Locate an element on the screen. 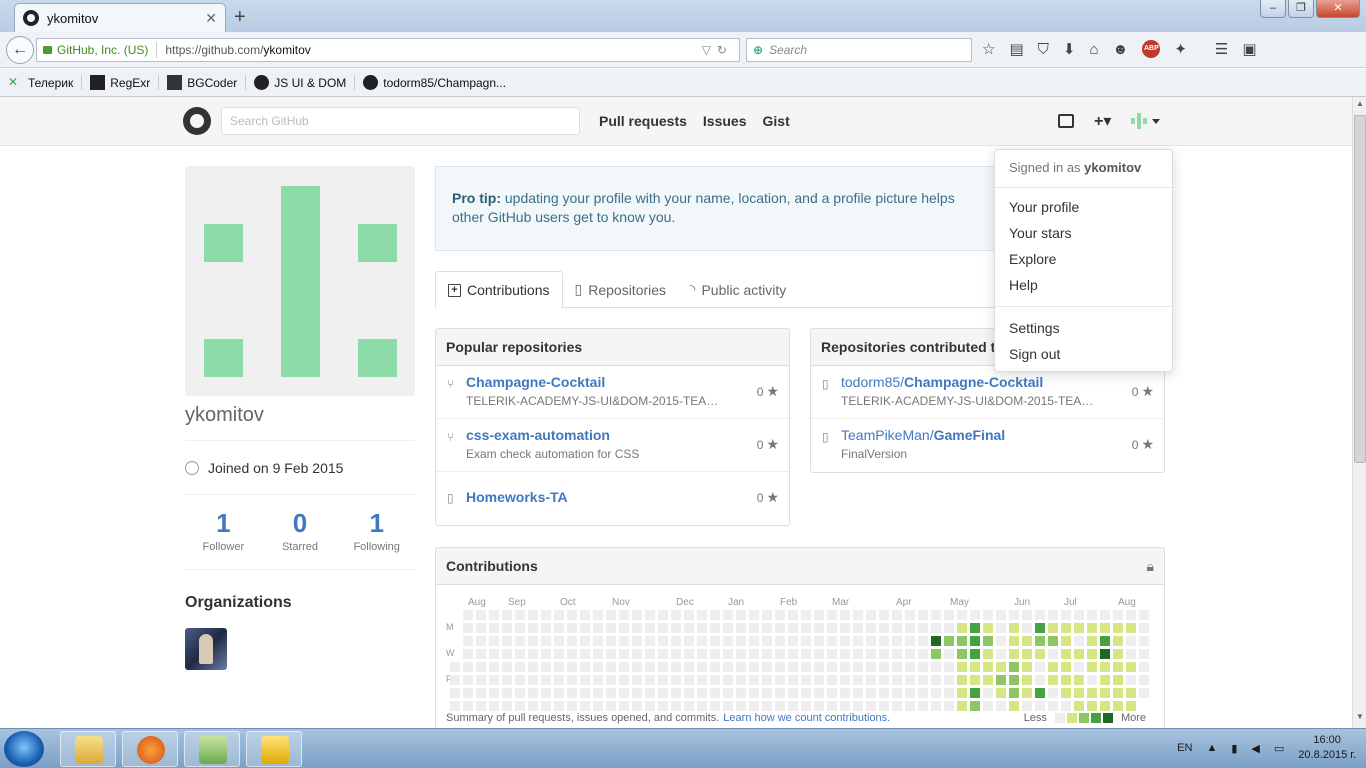  taskbar-notepad is located at coordinates (212, 749).